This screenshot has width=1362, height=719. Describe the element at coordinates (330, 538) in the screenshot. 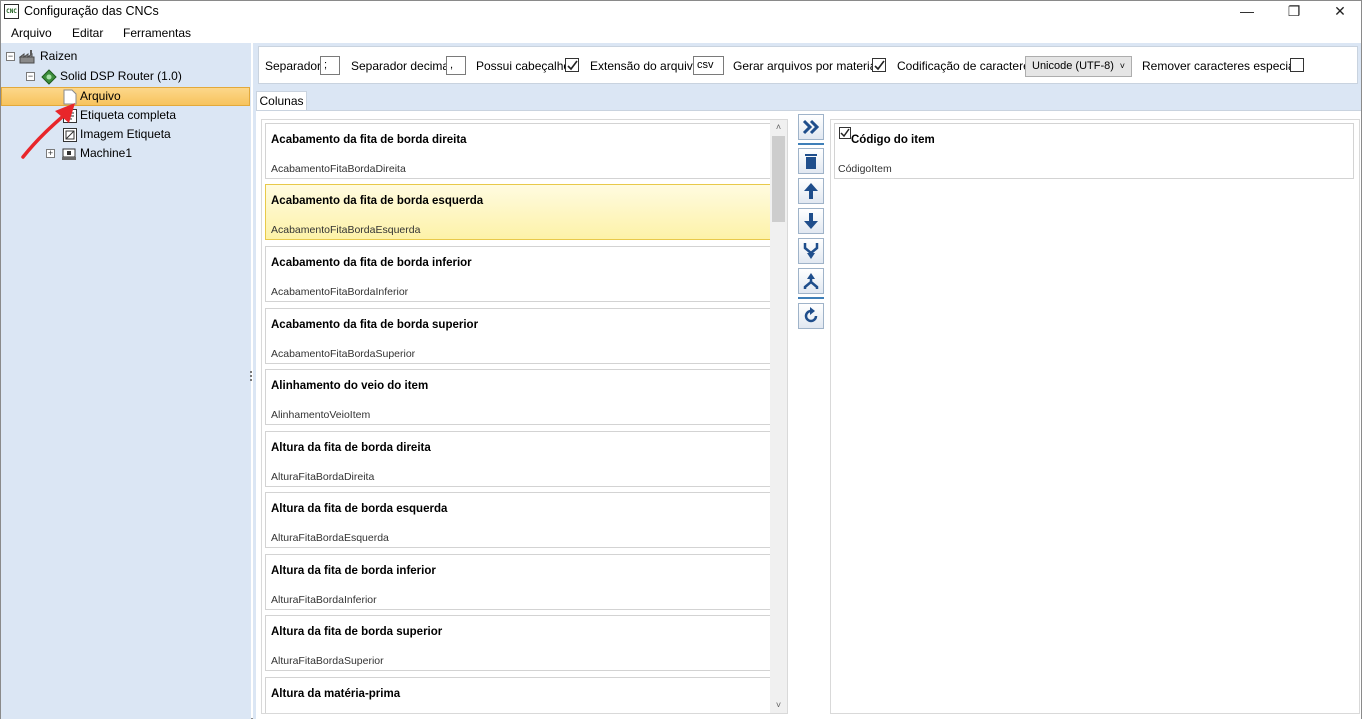

I see `column-key: AlturaFitaBordaEsquerda` at that location.